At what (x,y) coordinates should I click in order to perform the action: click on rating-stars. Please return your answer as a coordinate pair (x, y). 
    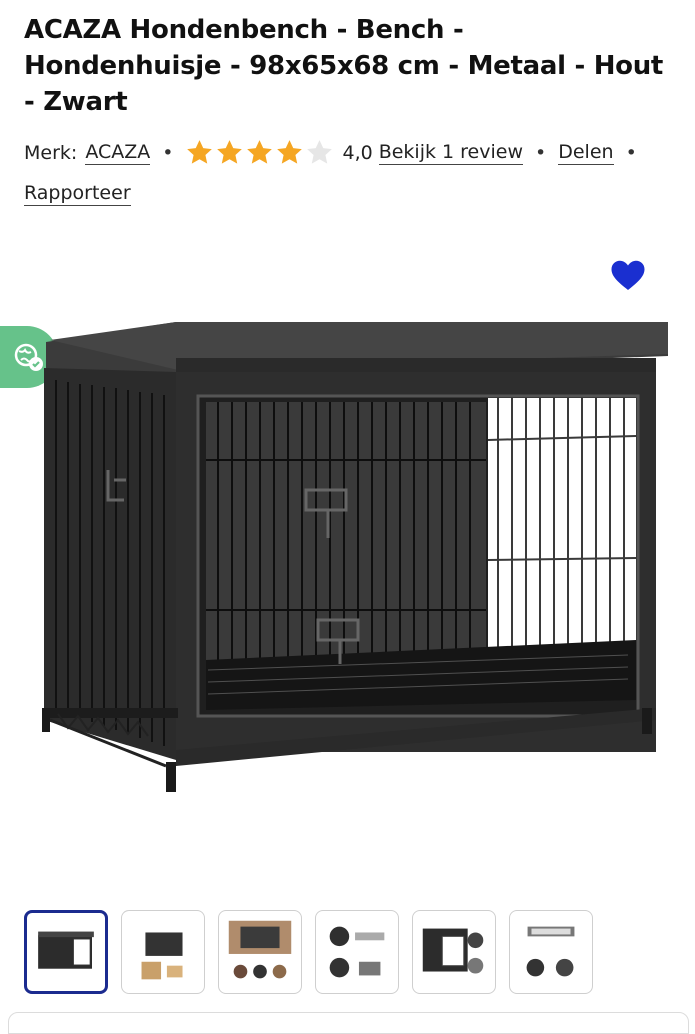
    Looking at the image, I should click on (259, 152).